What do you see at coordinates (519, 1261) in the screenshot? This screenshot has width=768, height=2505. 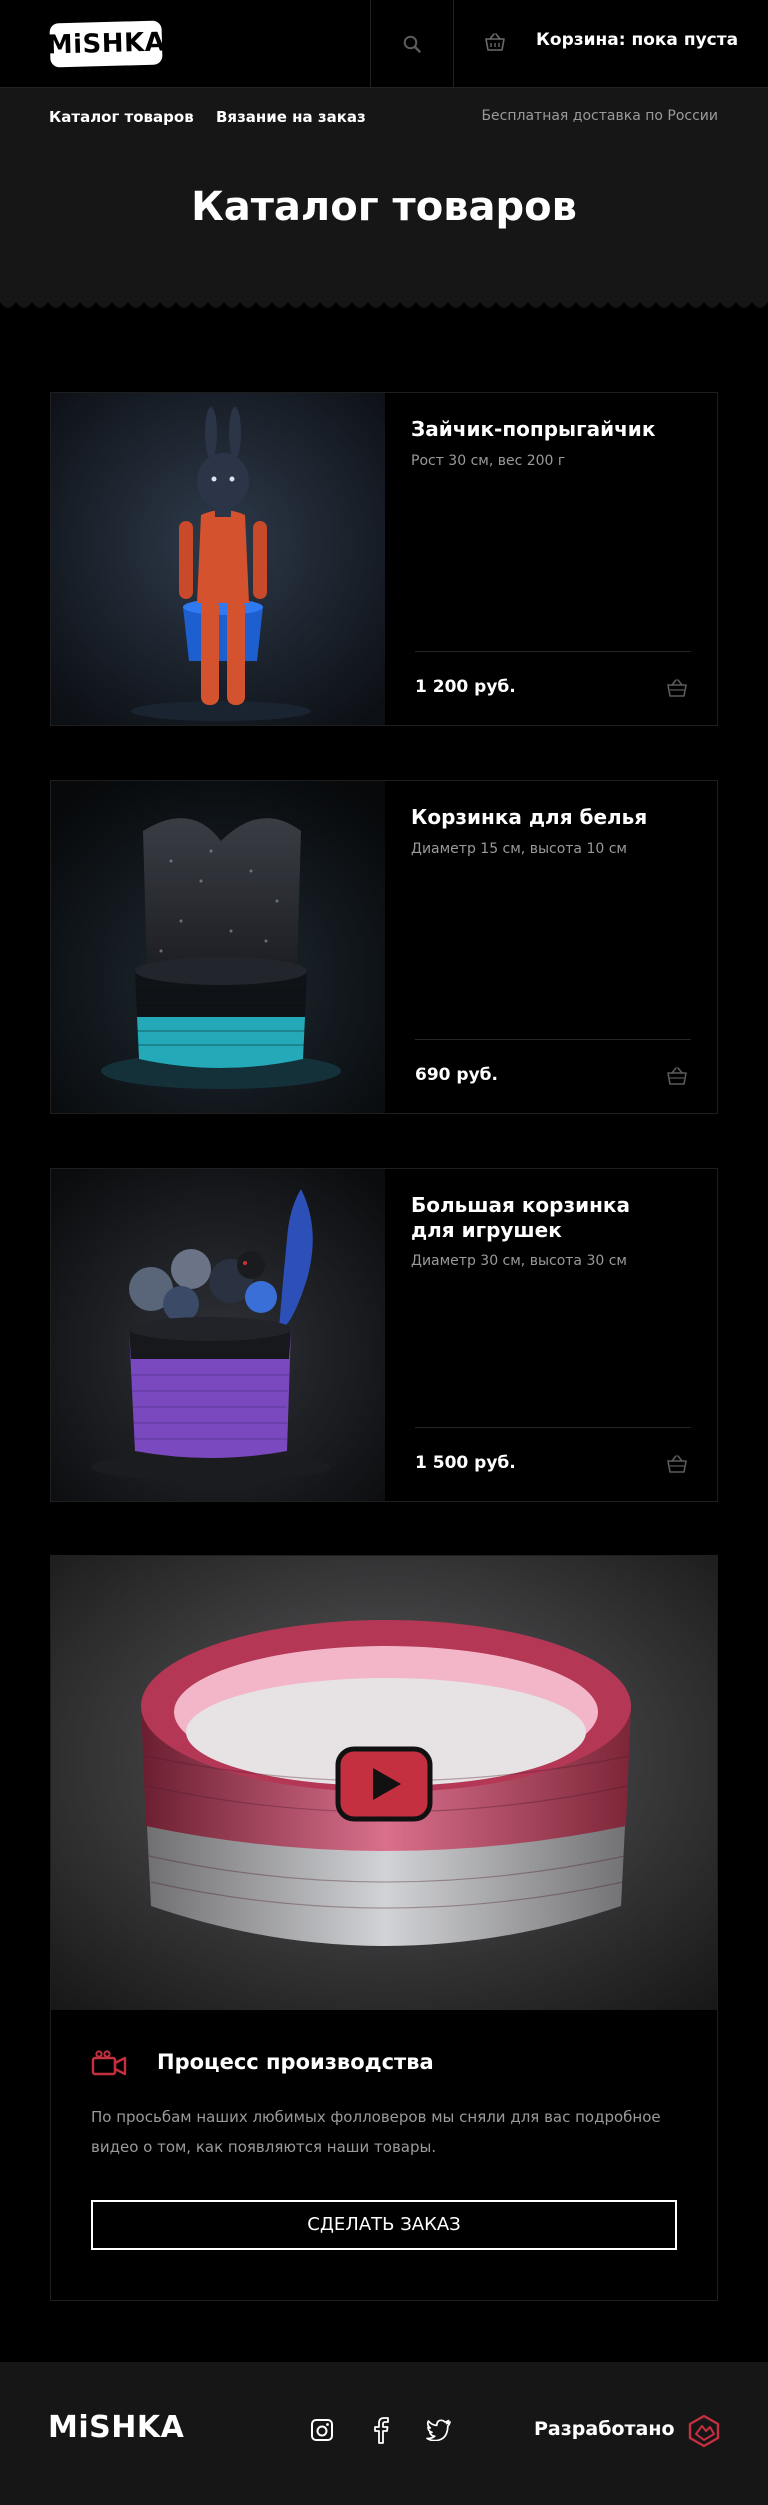 I see `product-desc: Диаметр 30 см, высота 30 см` at bounding box center [519, 1261].